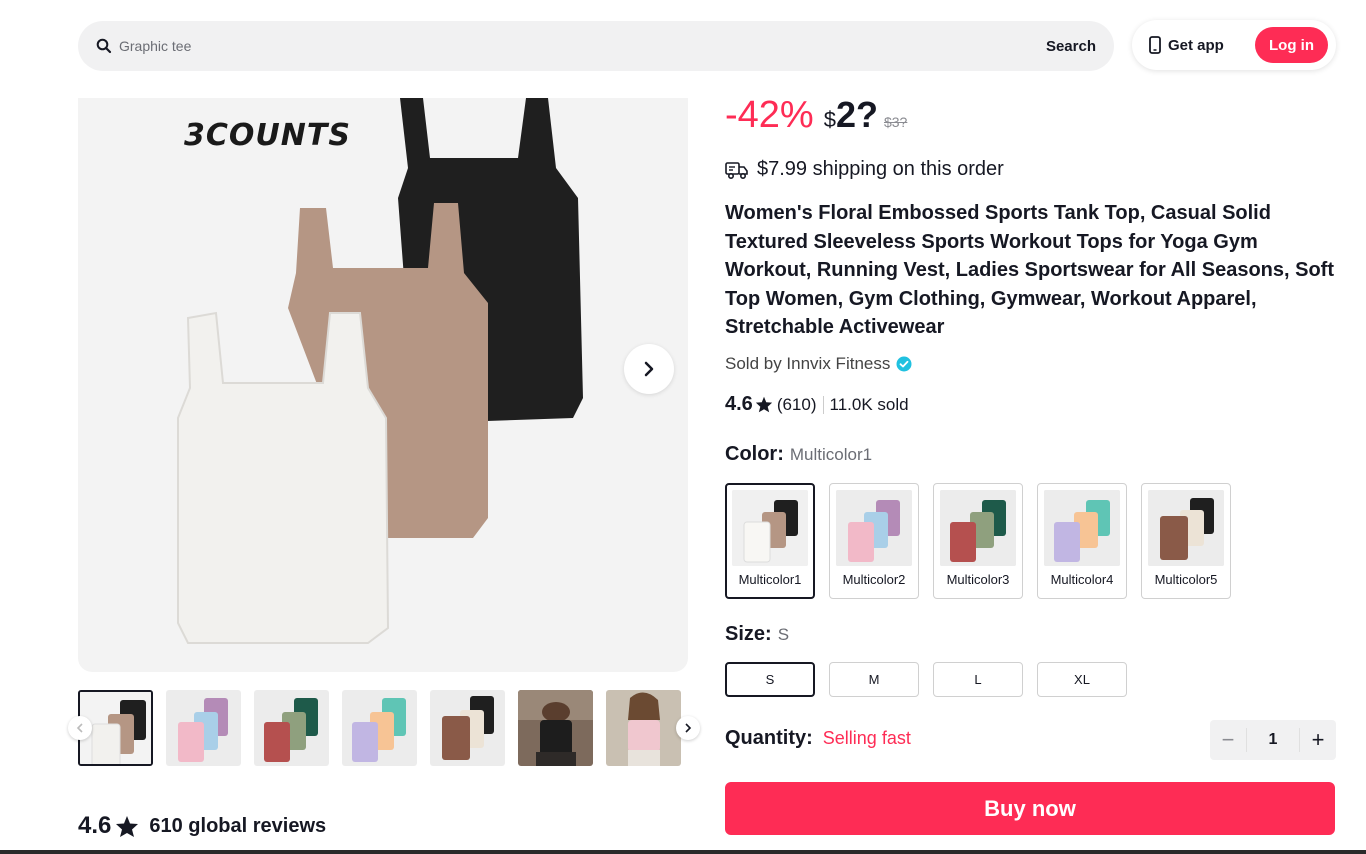 This screenshot has width=1366, height=854. Describe the element at coordinates (769, 115) in the screenshot. I see `discount-badge: -42%` at that location.